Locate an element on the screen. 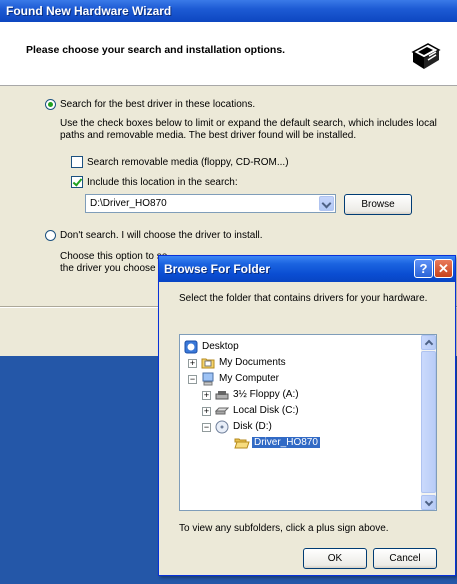 The image size is (457, 584). tree-label: Disk (D:) is located at coordinates (252, 426).